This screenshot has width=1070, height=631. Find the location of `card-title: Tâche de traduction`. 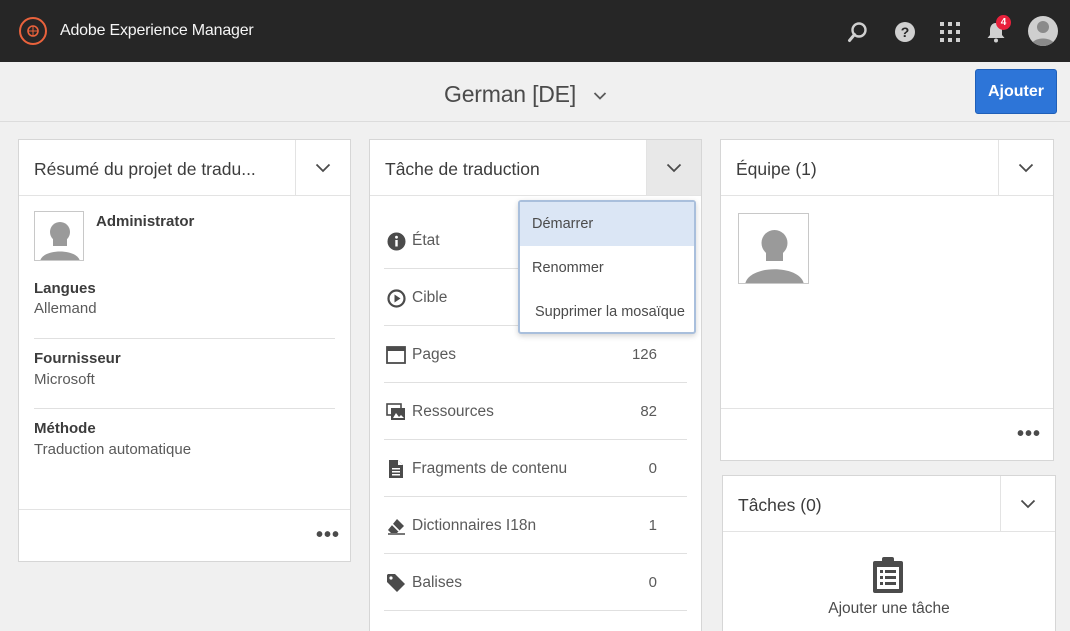

card-title: Tâche de traduction is located at coordinates (462, 169).